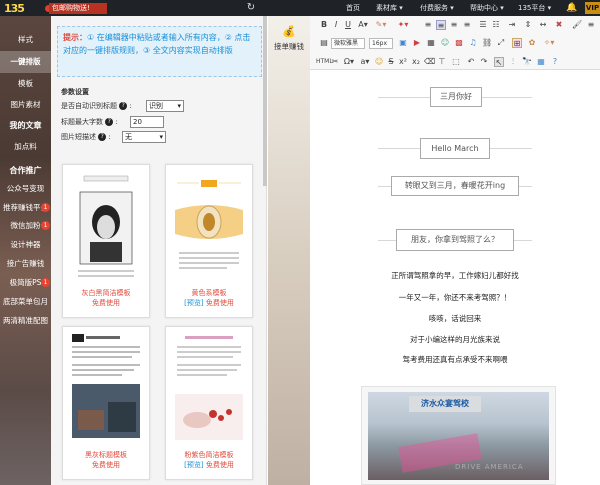 This screenshot has width=600, height=485. What do you see at coordinates (534, 8) in the screenshot?
I see `nav-platform: 135平台 ▾` at bounding box center [534, 8].